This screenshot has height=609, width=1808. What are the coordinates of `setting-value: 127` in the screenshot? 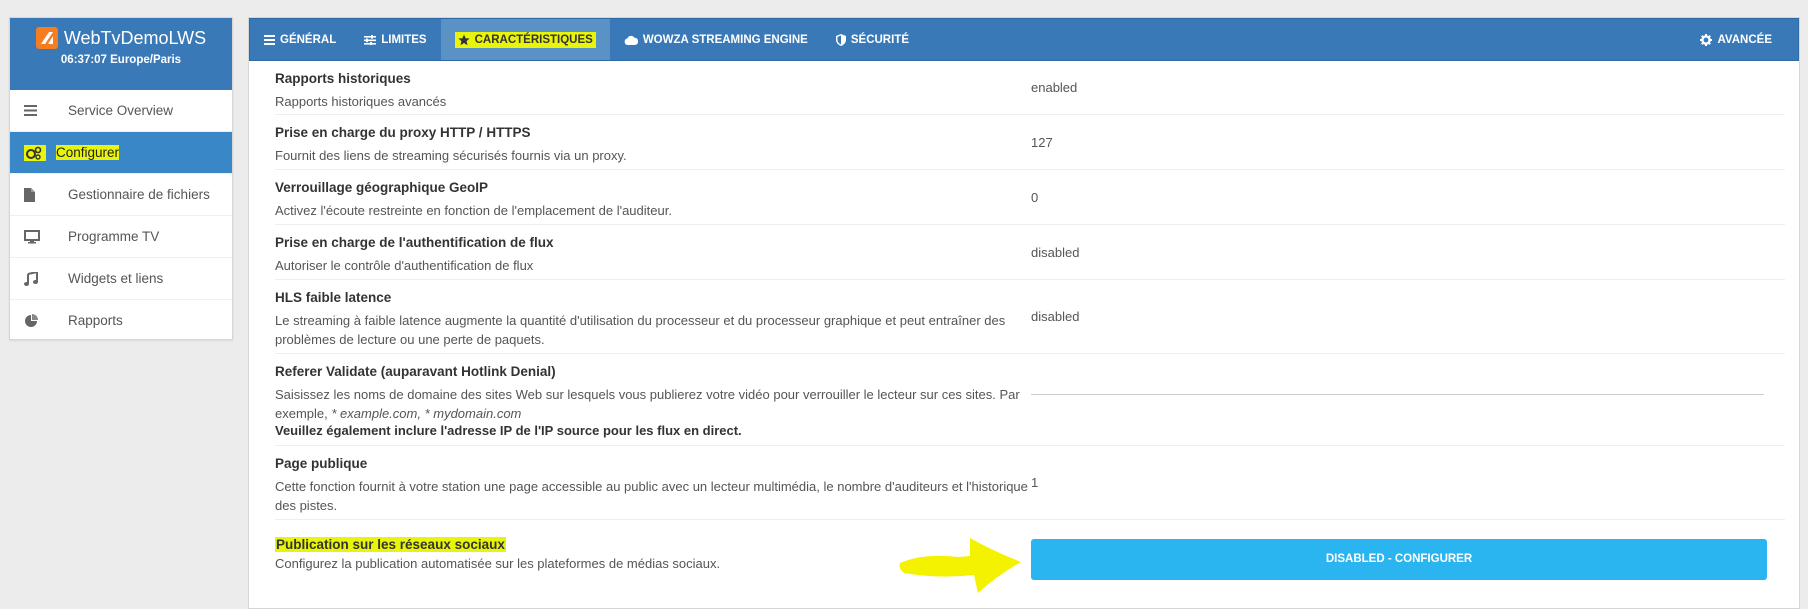 It's located at (1408, 142).